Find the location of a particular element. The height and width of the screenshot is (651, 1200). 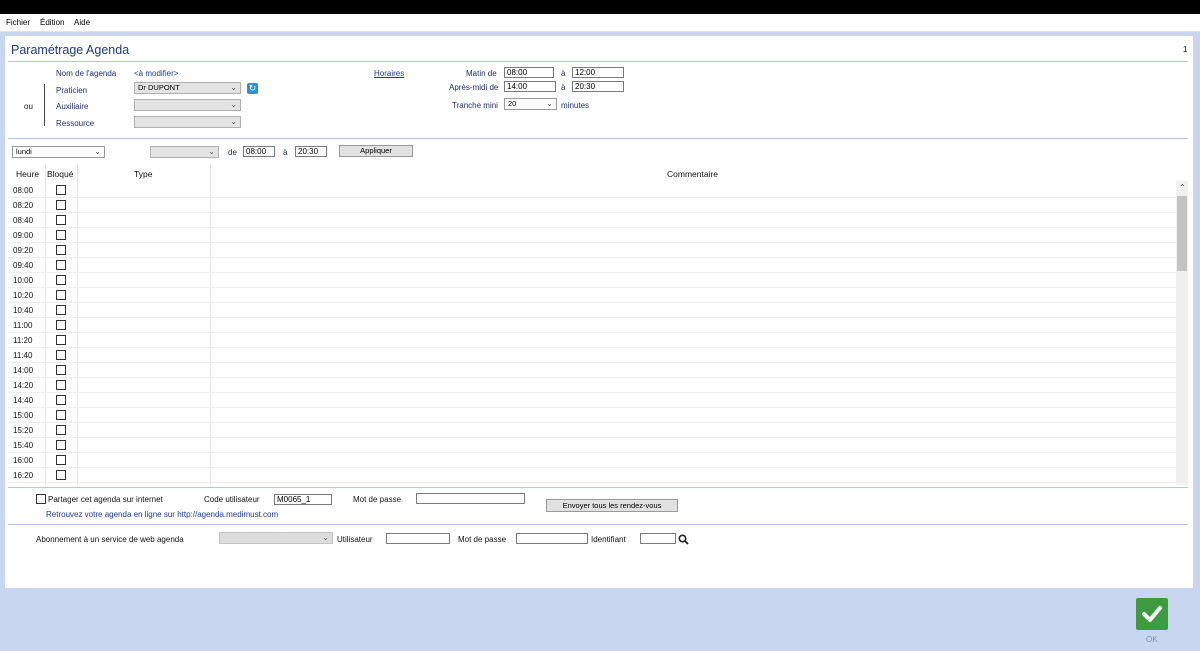

praticien-select: Dr DUPONT ⌄ is located at coordinates (187, 88).